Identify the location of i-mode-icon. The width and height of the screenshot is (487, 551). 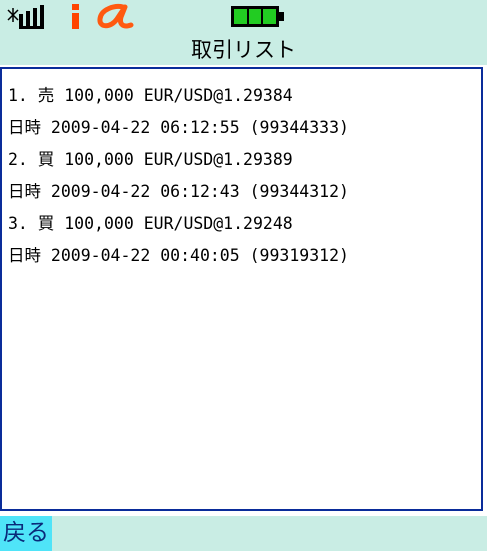
(75, 16).